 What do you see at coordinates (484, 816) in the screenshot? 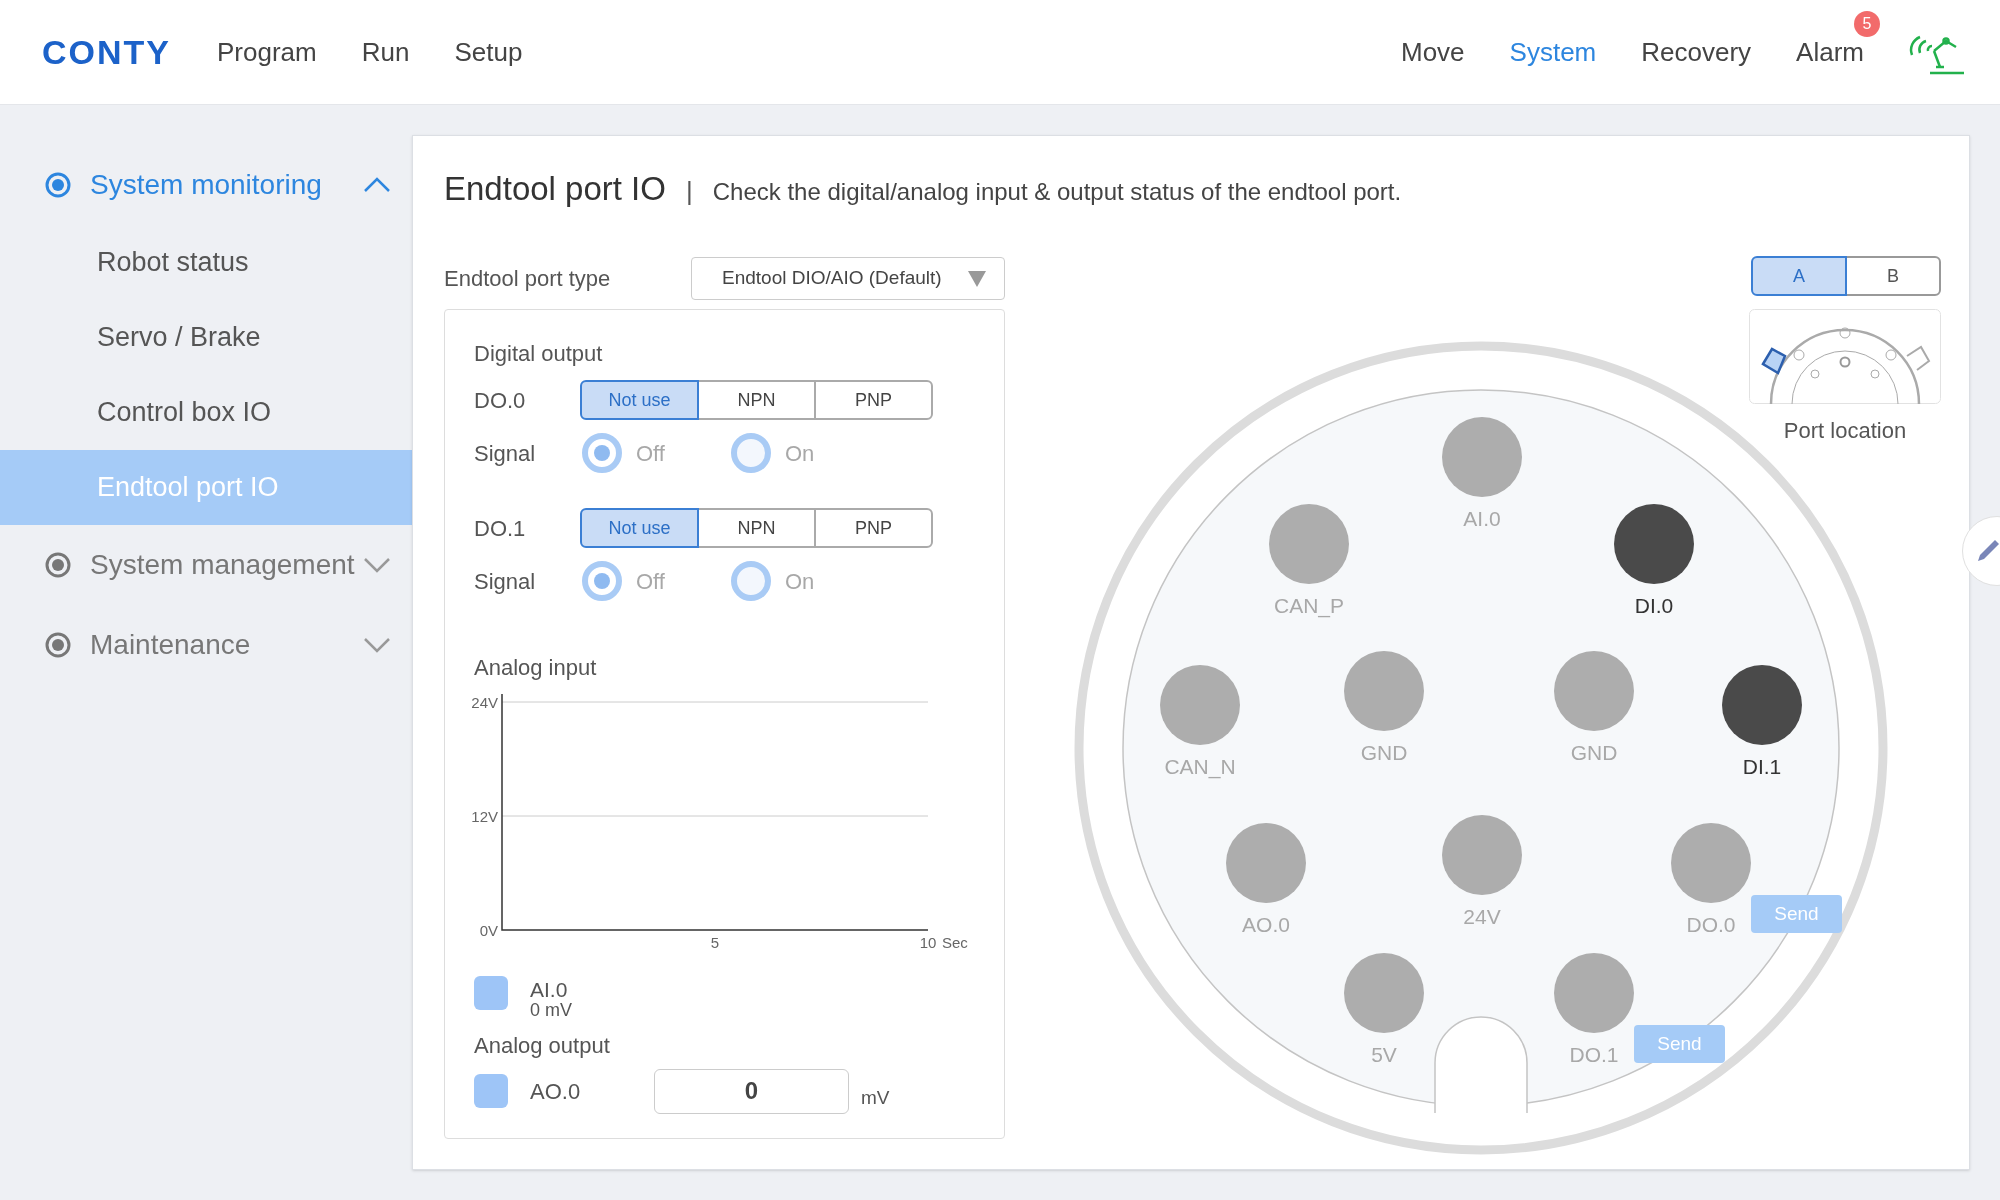
I see `y-tick-label: 12V` at bounding box center [484, 816].